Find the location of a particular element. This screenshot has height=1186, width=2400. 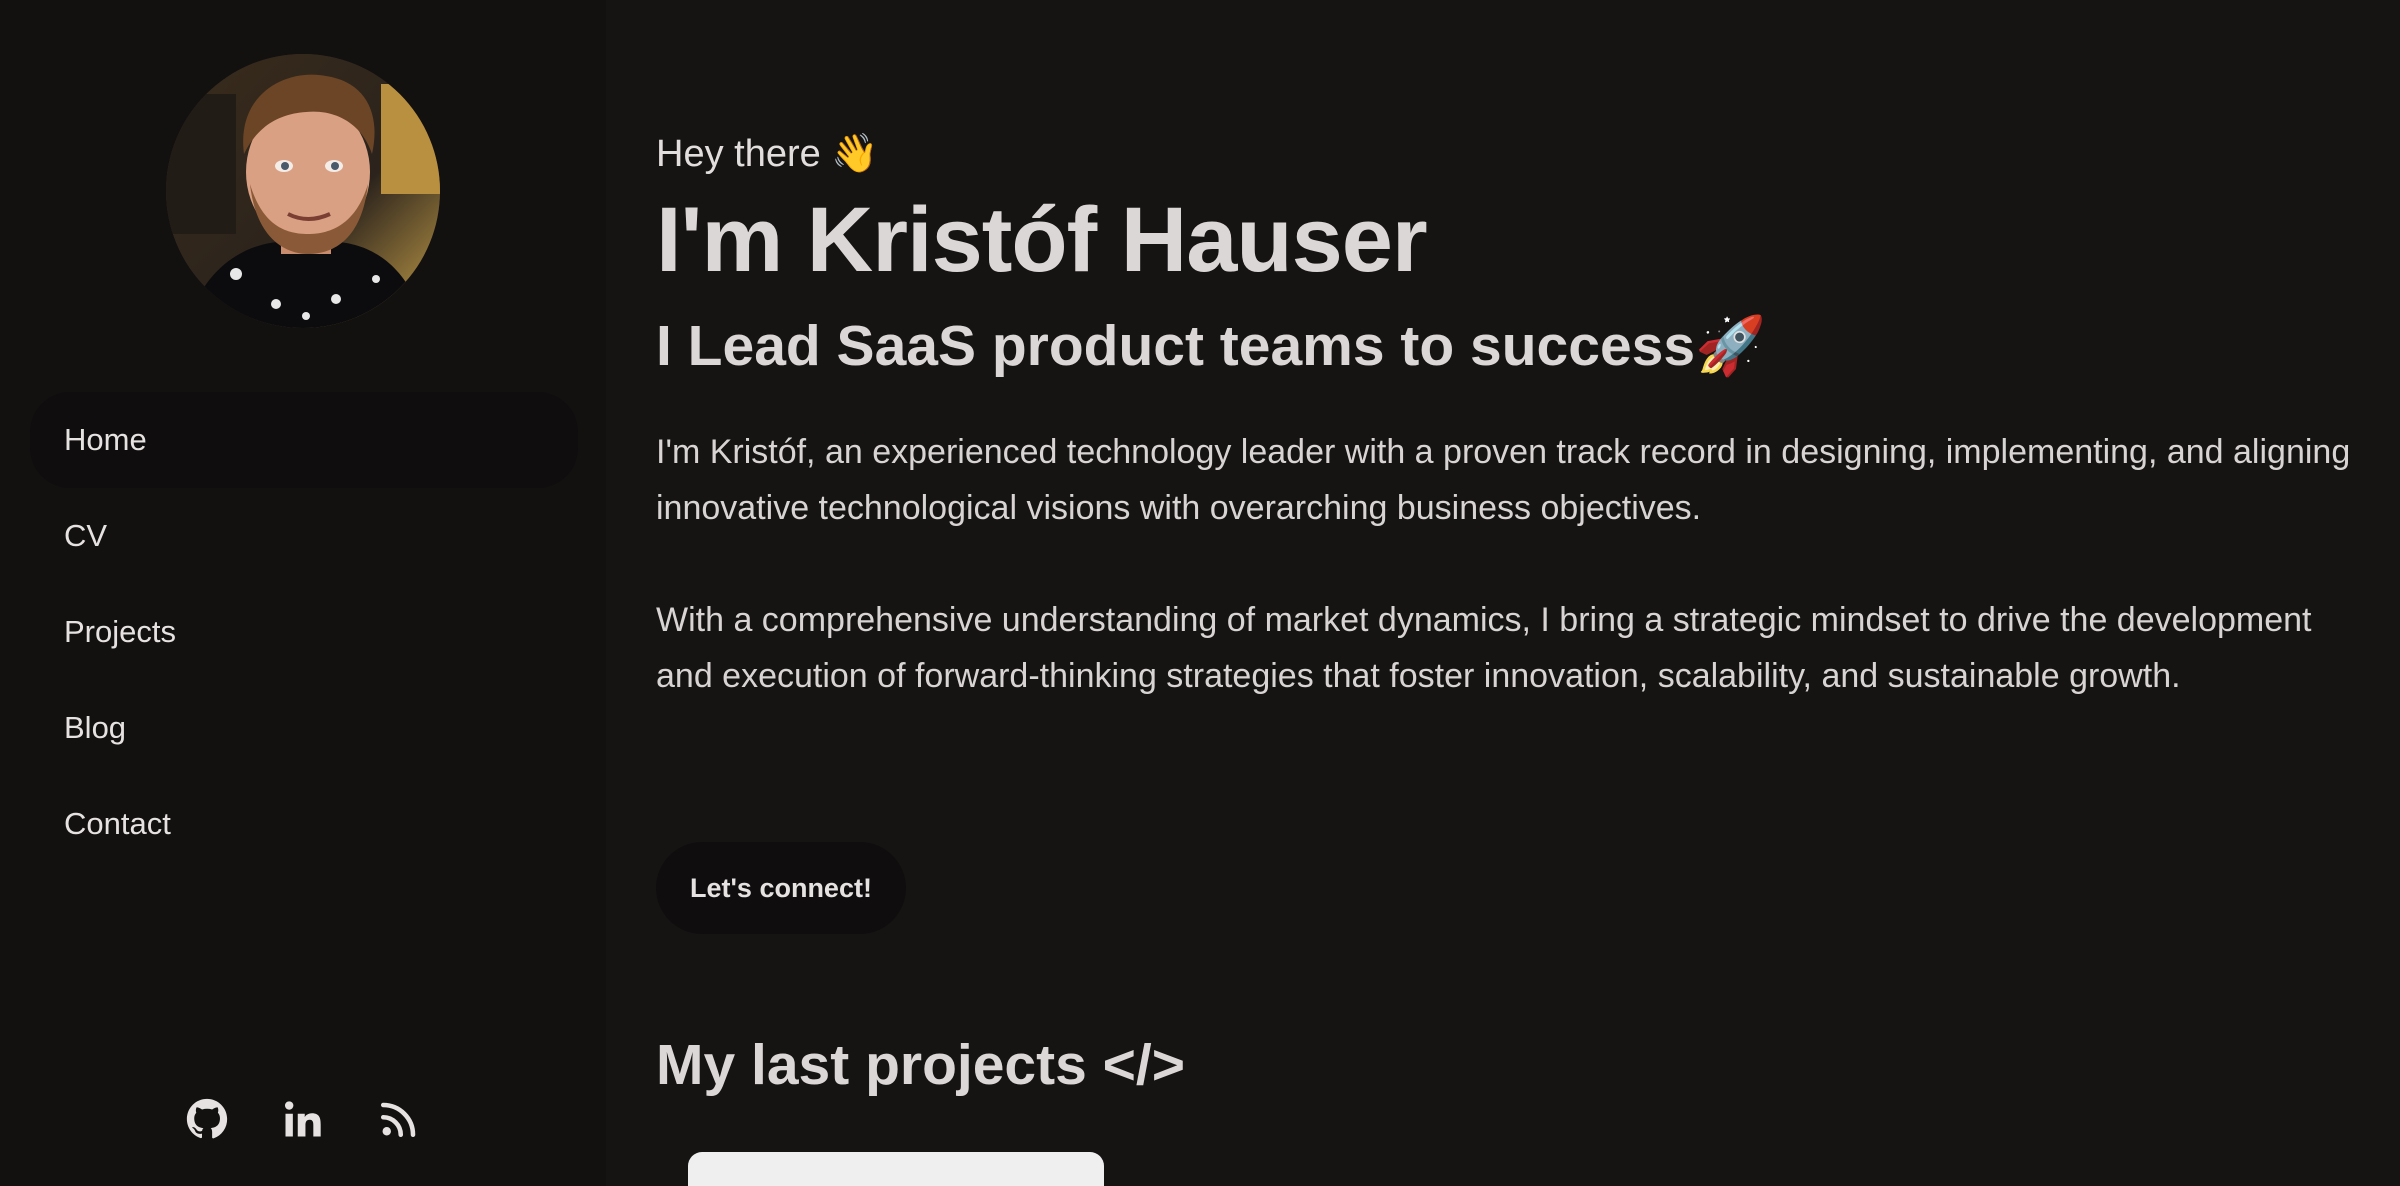

rss-icon is located at coordinates (399, 1119).